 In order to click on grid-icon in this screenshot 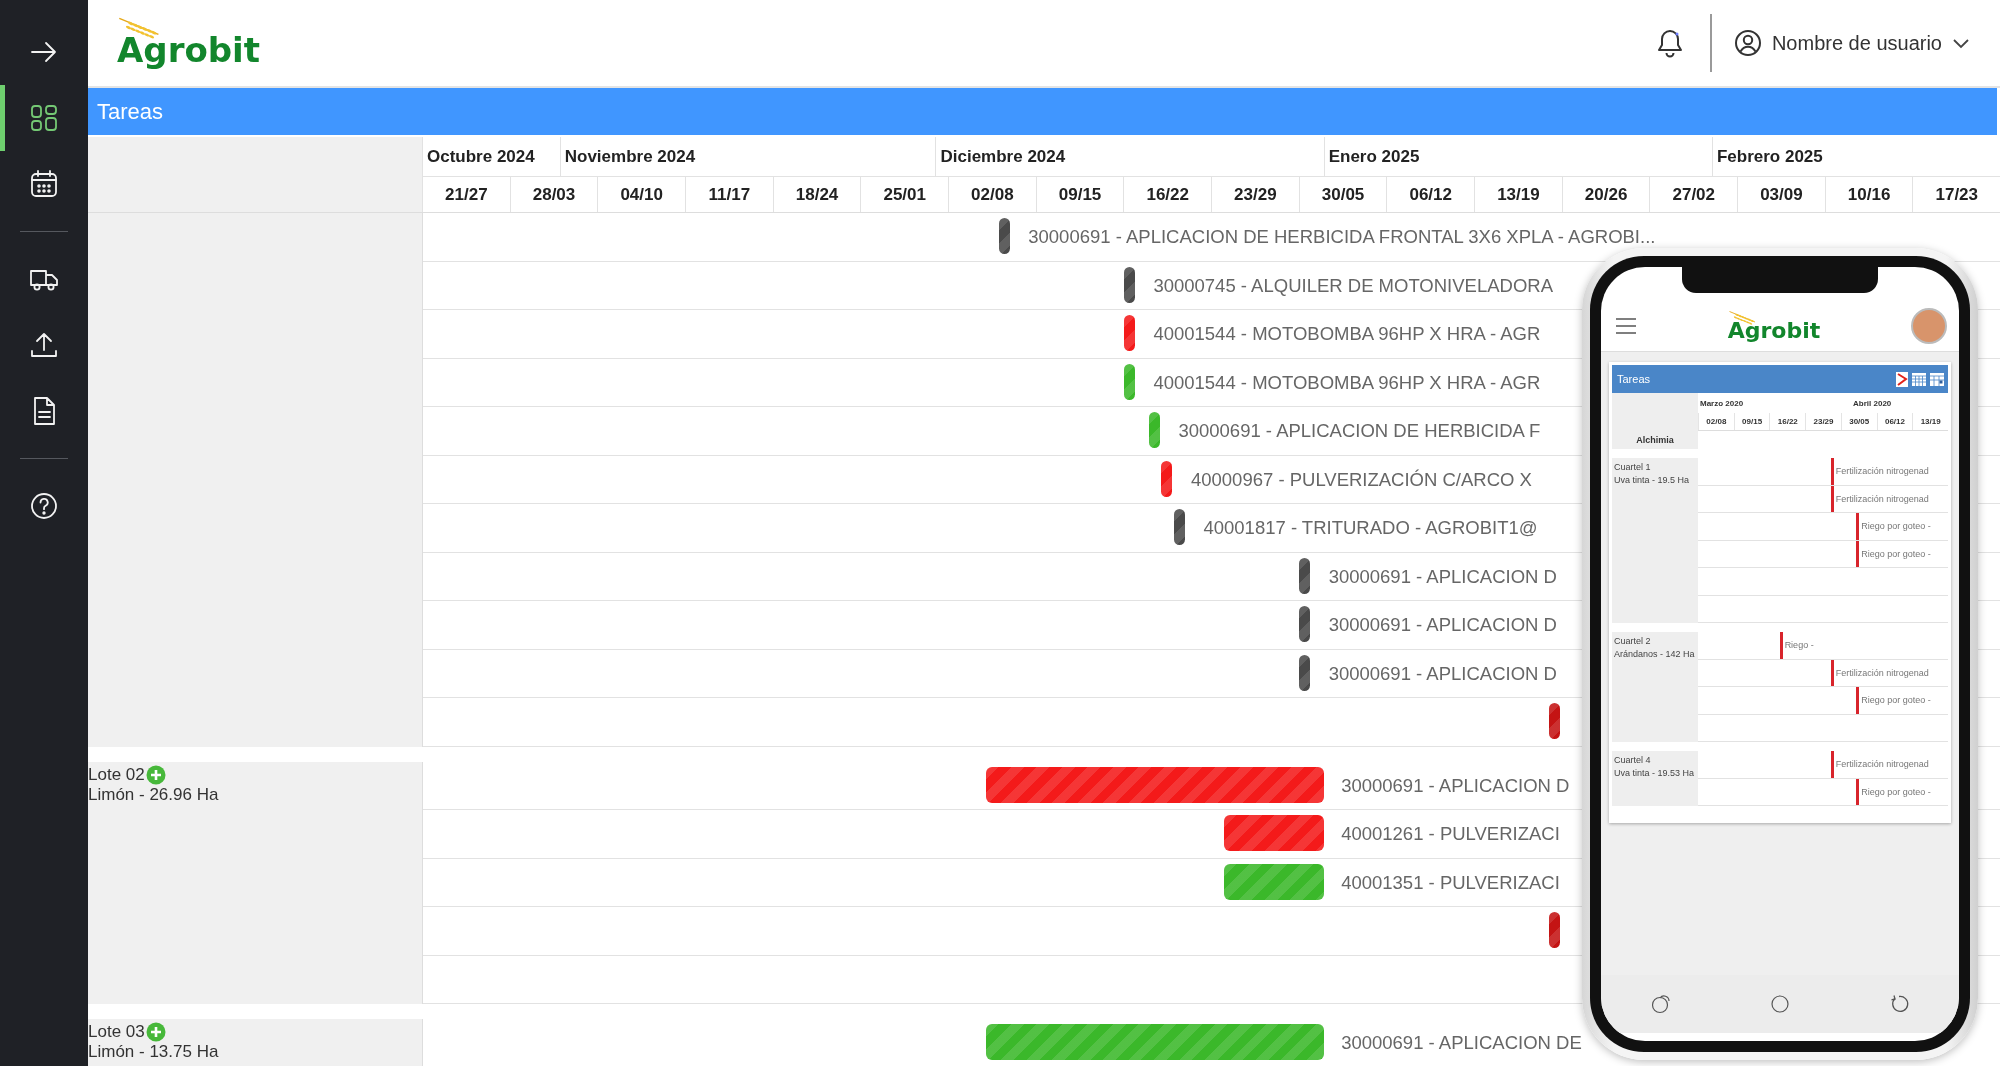, I will do `click(44, 118)`.